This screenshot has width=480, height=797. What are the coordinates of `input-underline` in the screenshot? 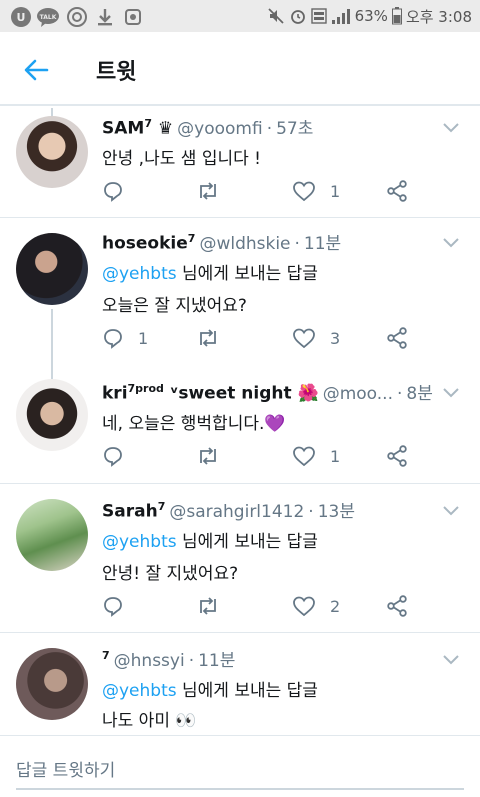 It's located at (240, 789).